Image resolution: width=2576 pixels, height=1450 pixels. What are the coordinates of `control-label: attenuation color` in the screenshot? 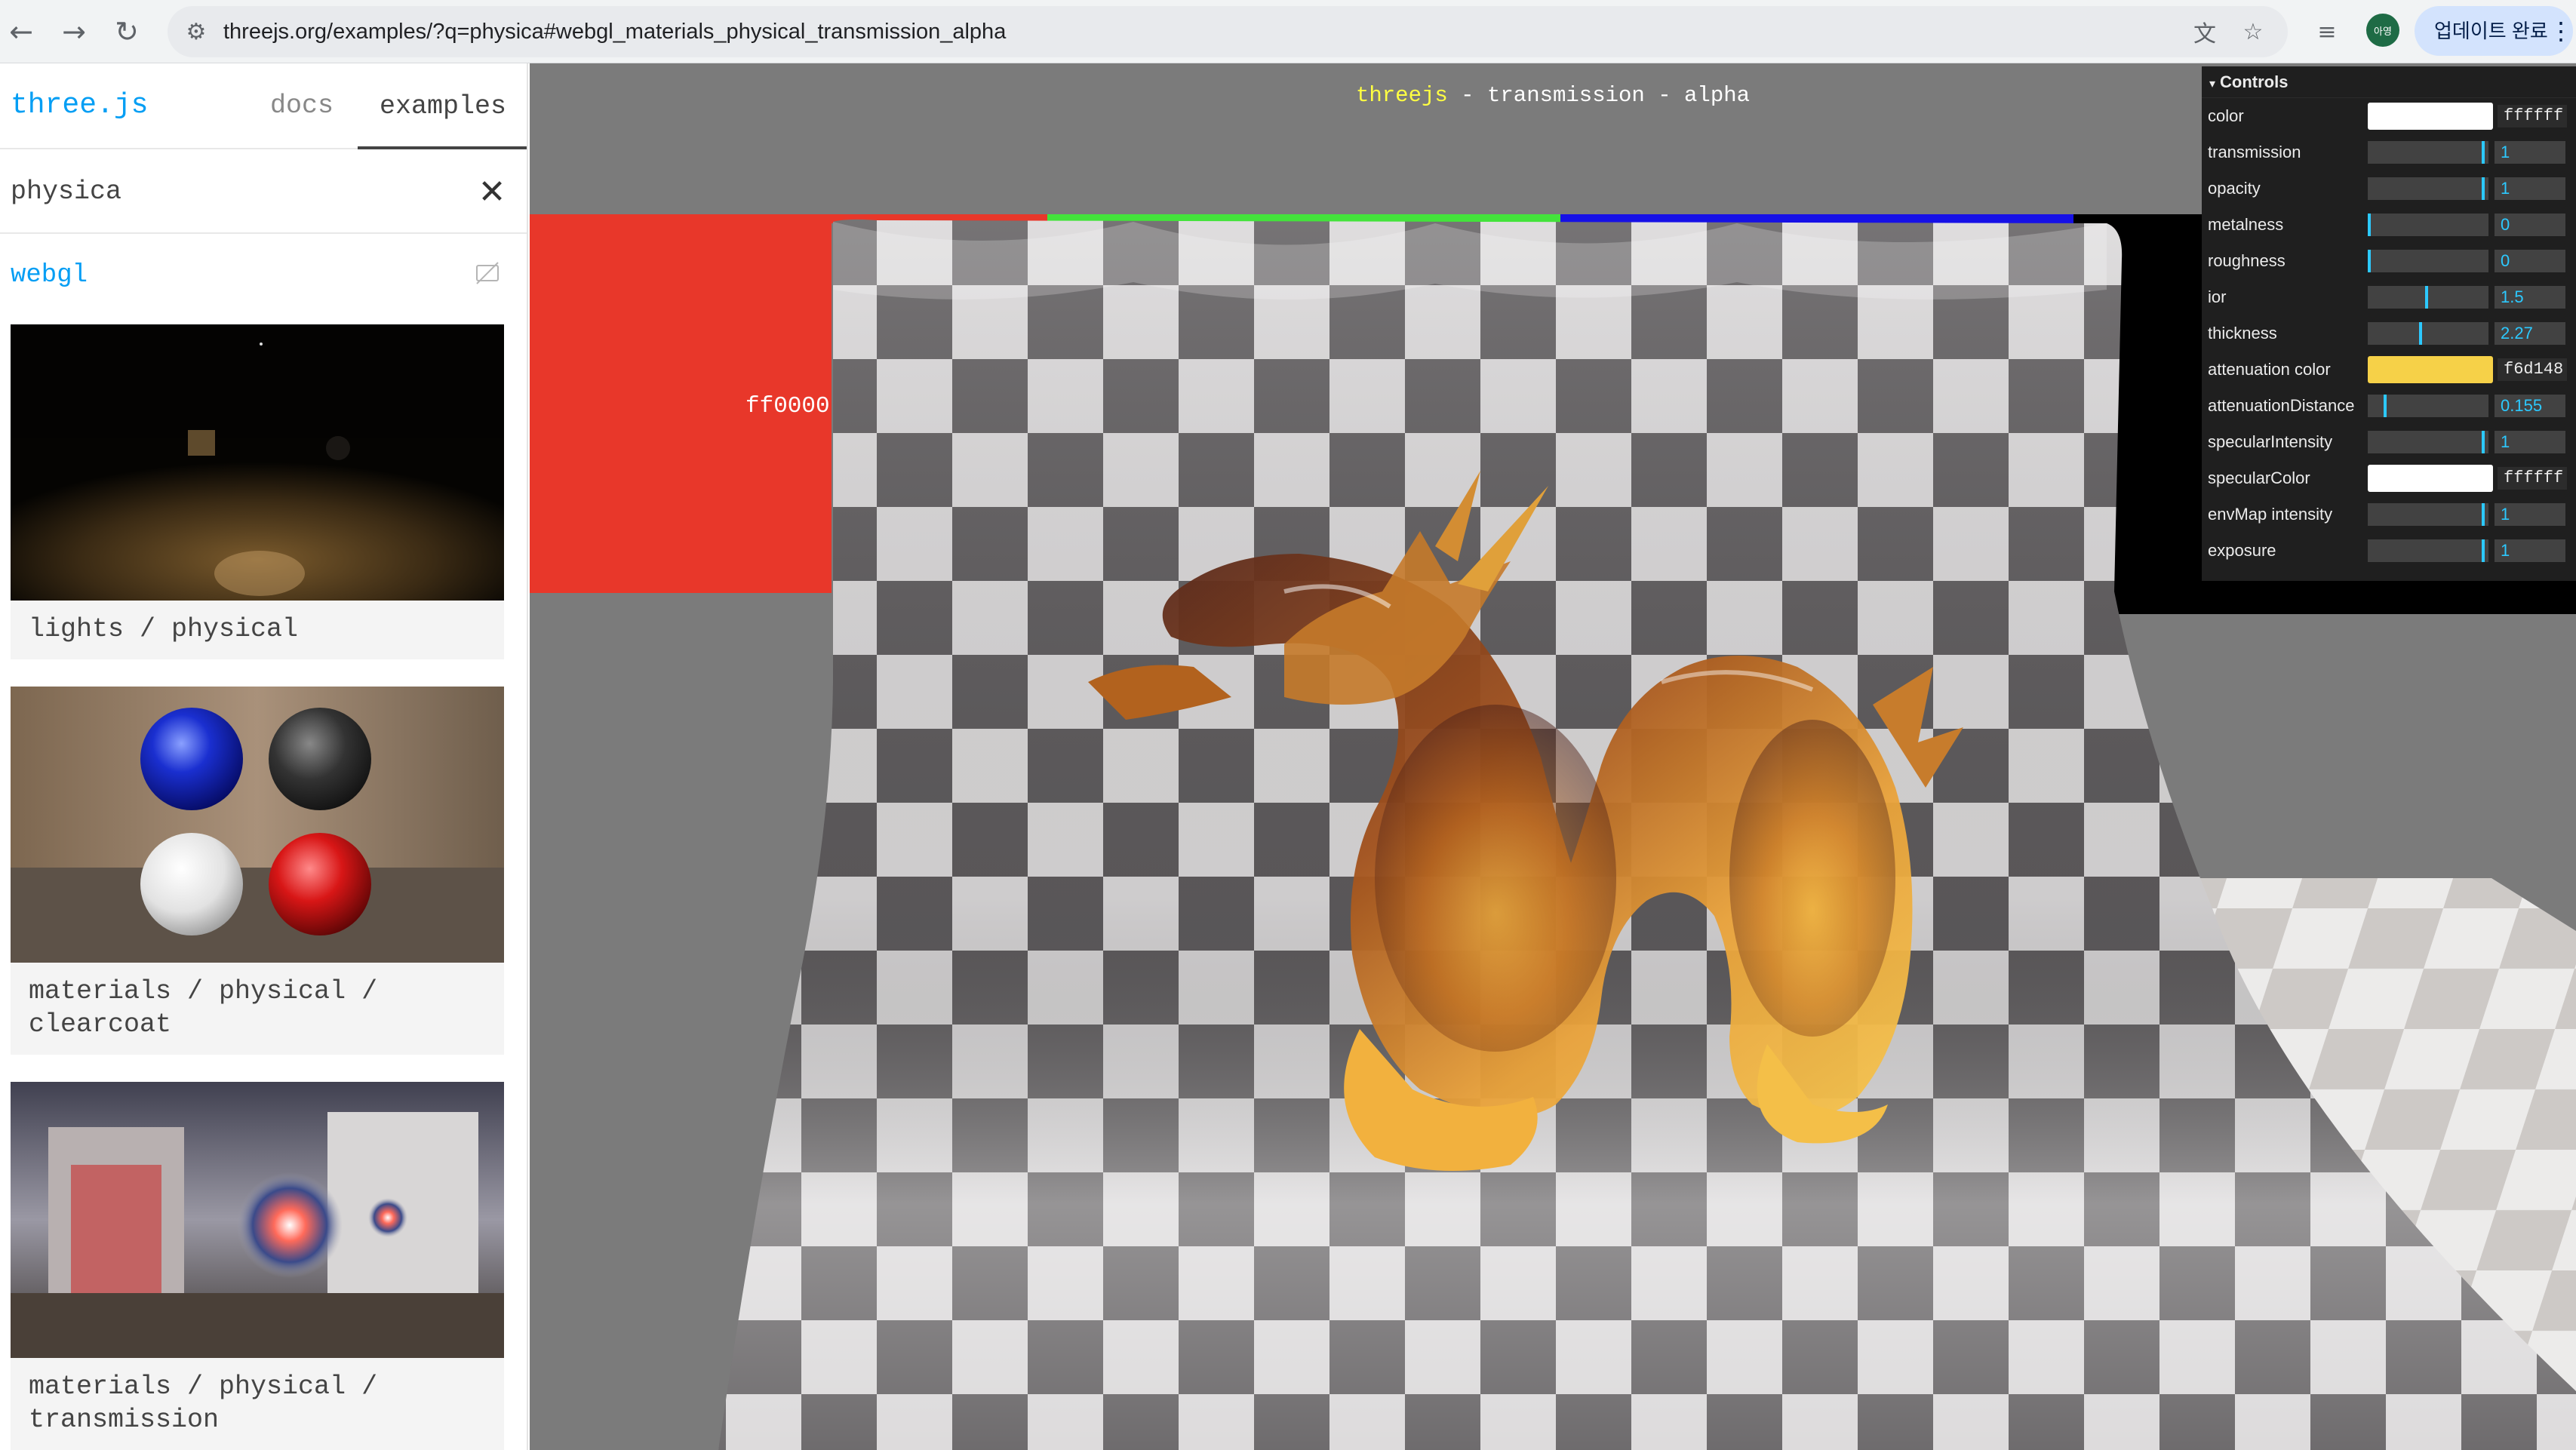 It's located at (2269, 369).